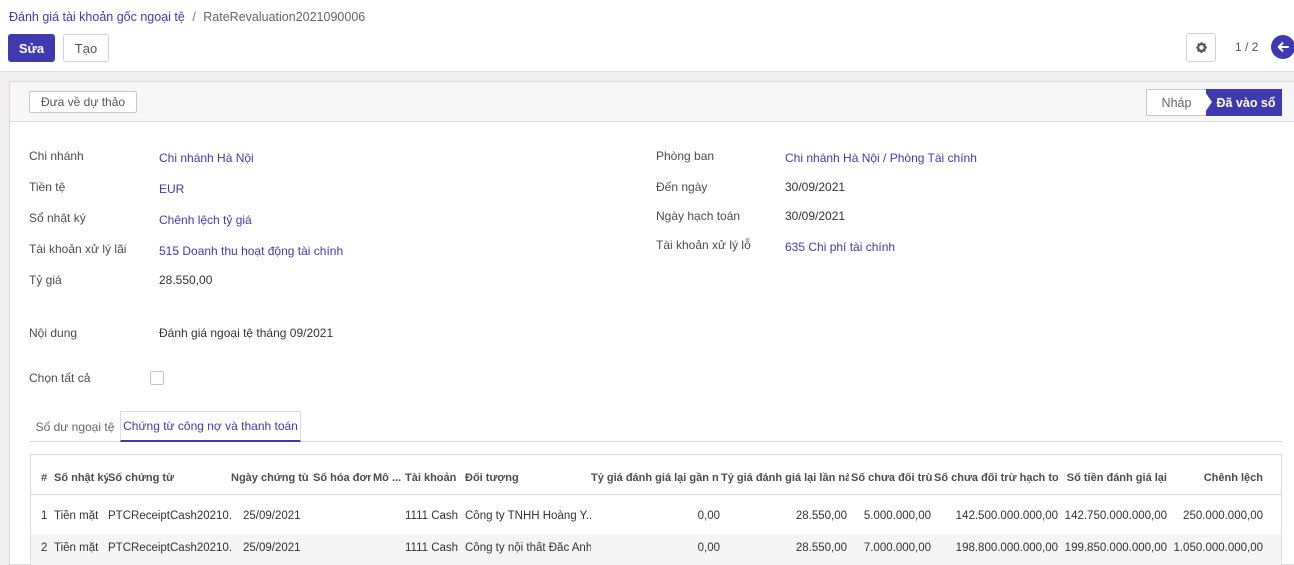 The height and width of the screenshot is (565, 1294). I want to click on cell-index: 1, so click(44, 516).